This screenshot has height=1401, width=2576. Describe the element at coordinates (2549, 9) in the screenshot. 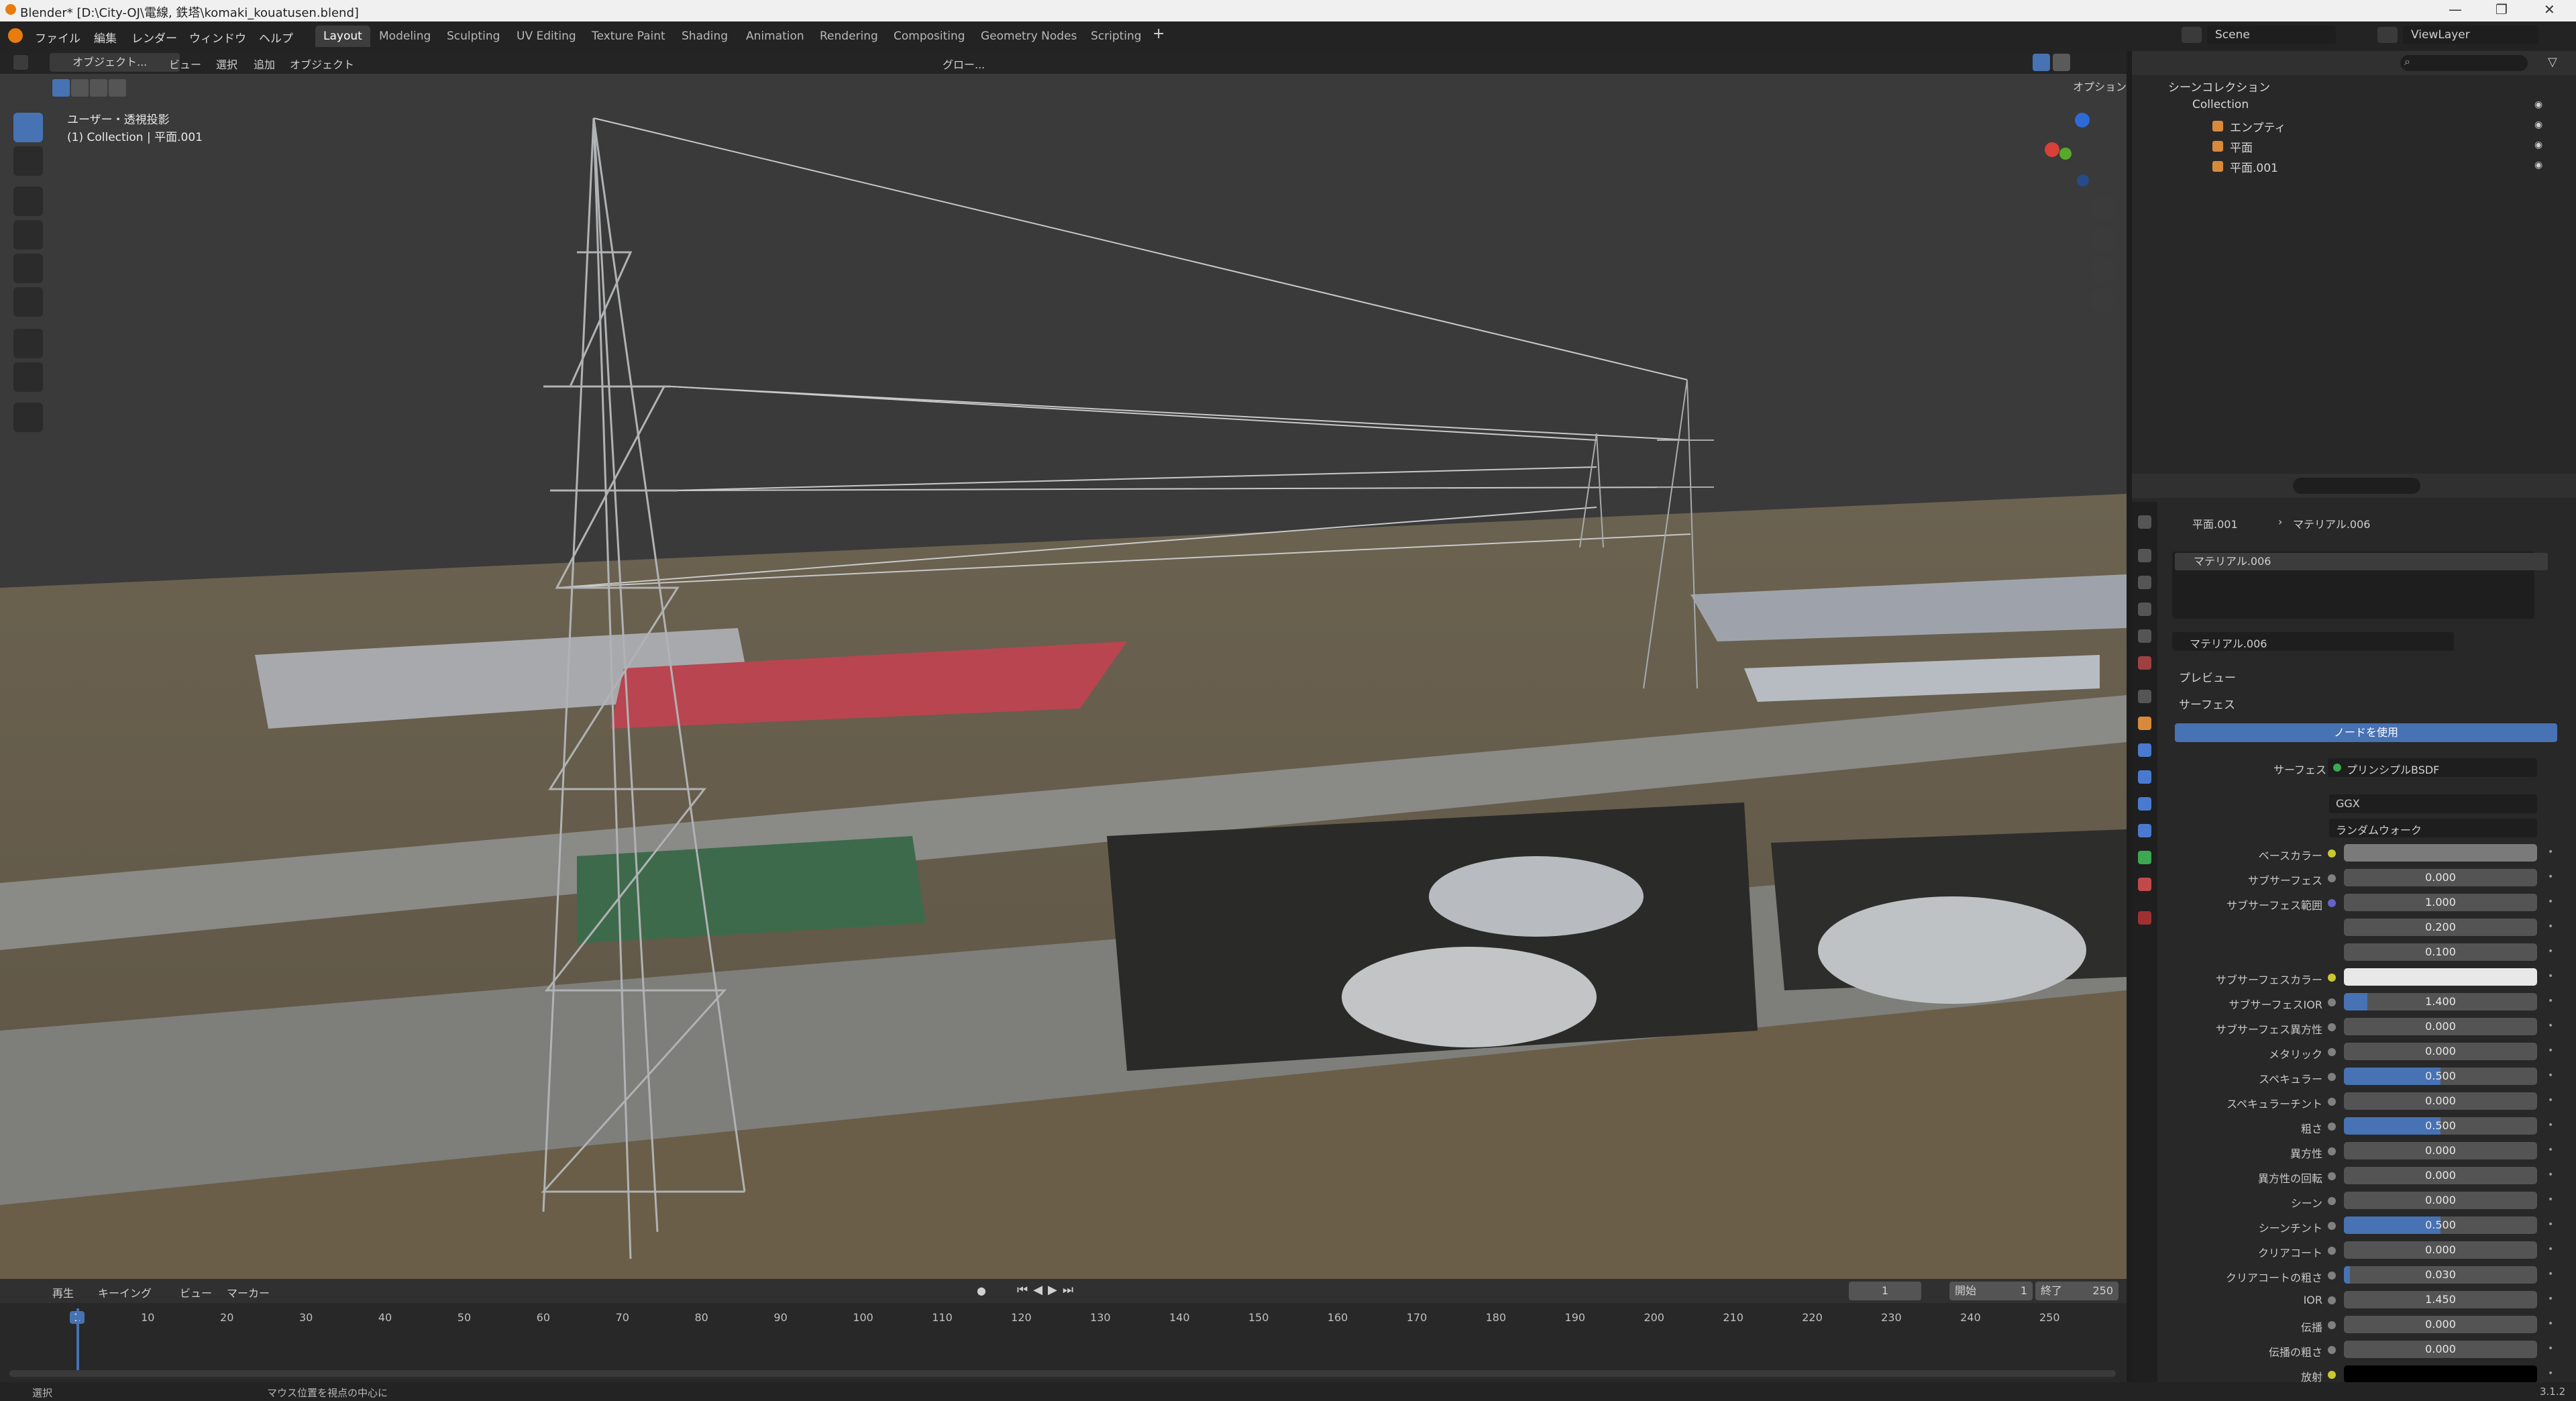

I see `close-icon: ✕` at that location.